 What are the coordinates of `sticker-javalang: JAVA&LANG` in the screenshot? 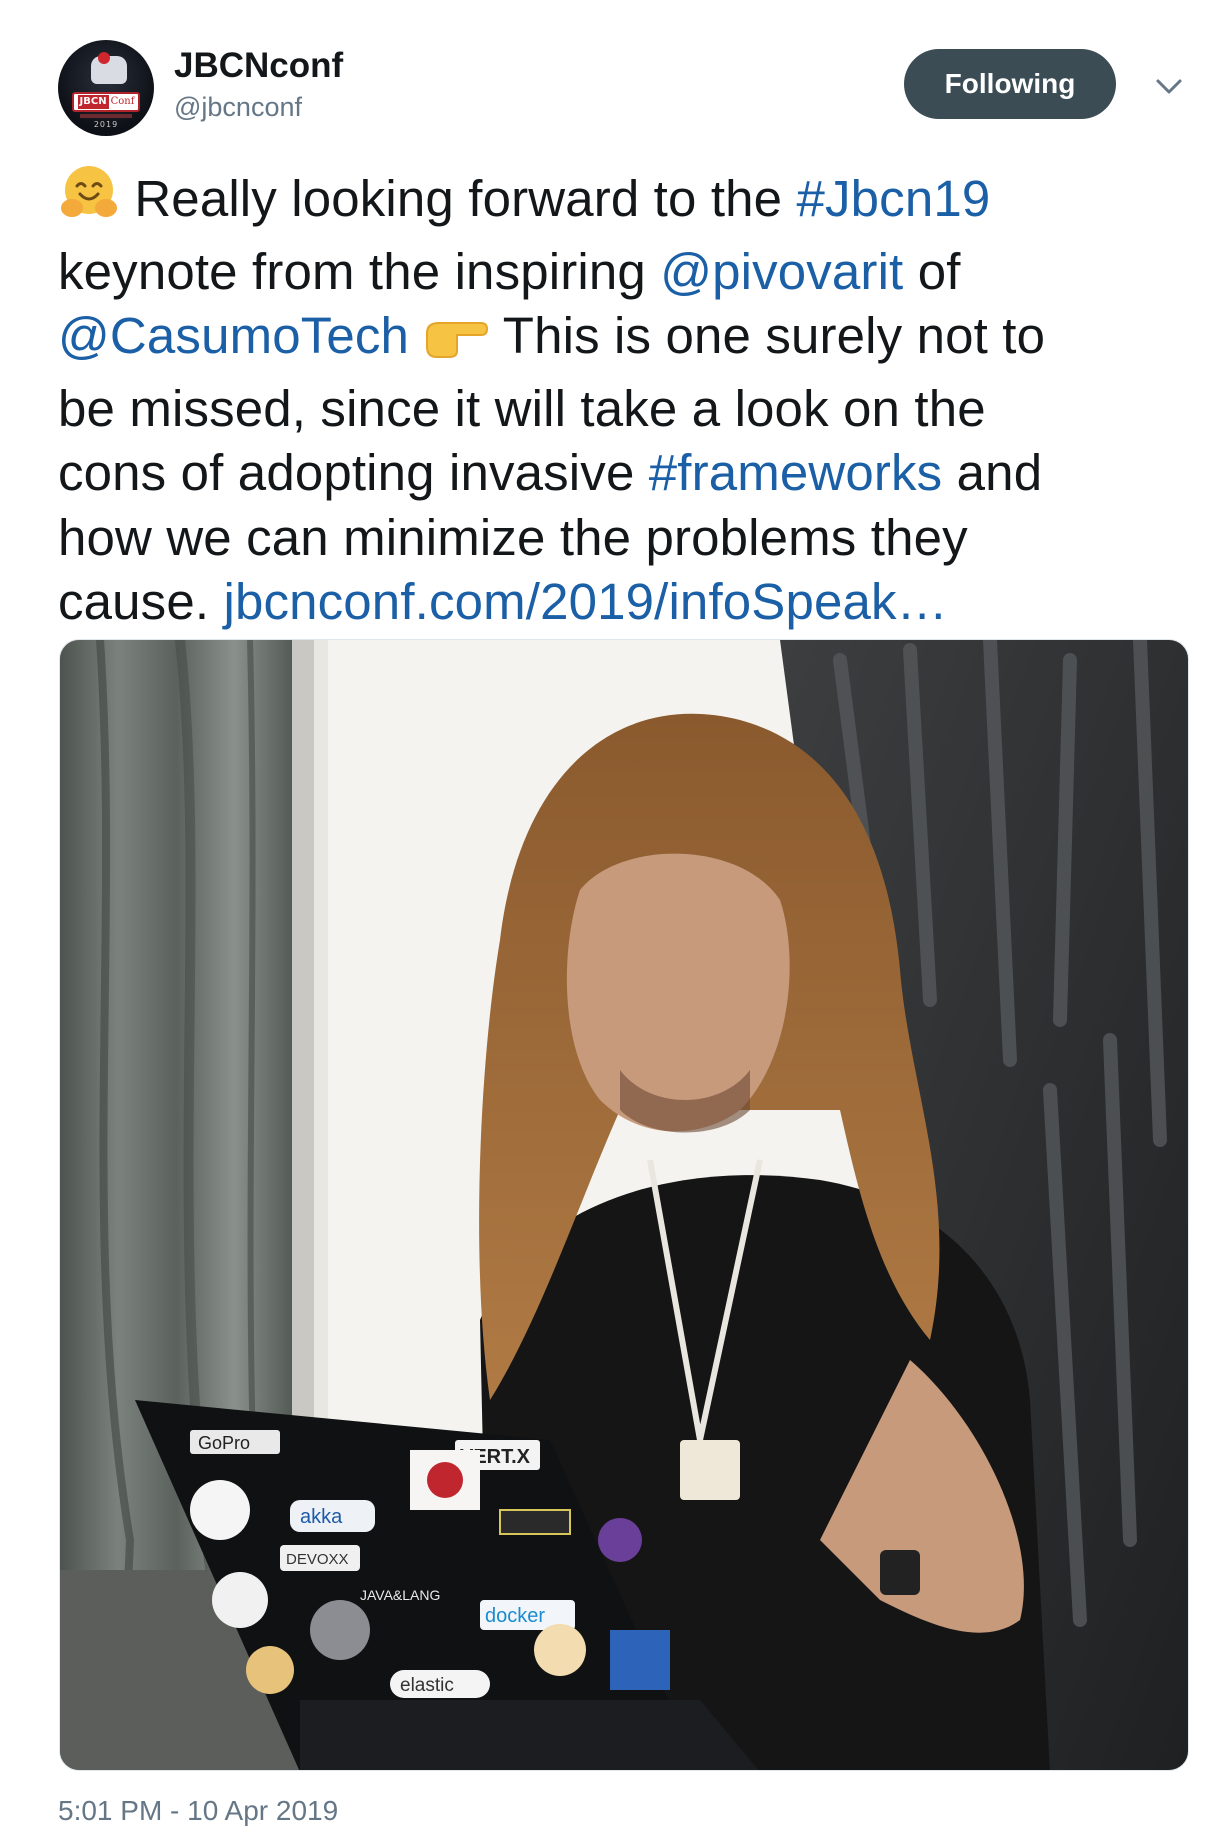 It's located at (400, 1595).